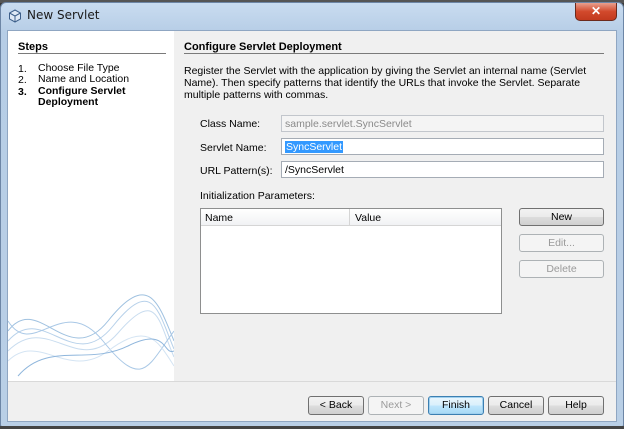  What do you see at coordinates (82, 96) in the screenshot?
I see `step-label: Configure Servlet Deployment` at bounding box center [82, 96].